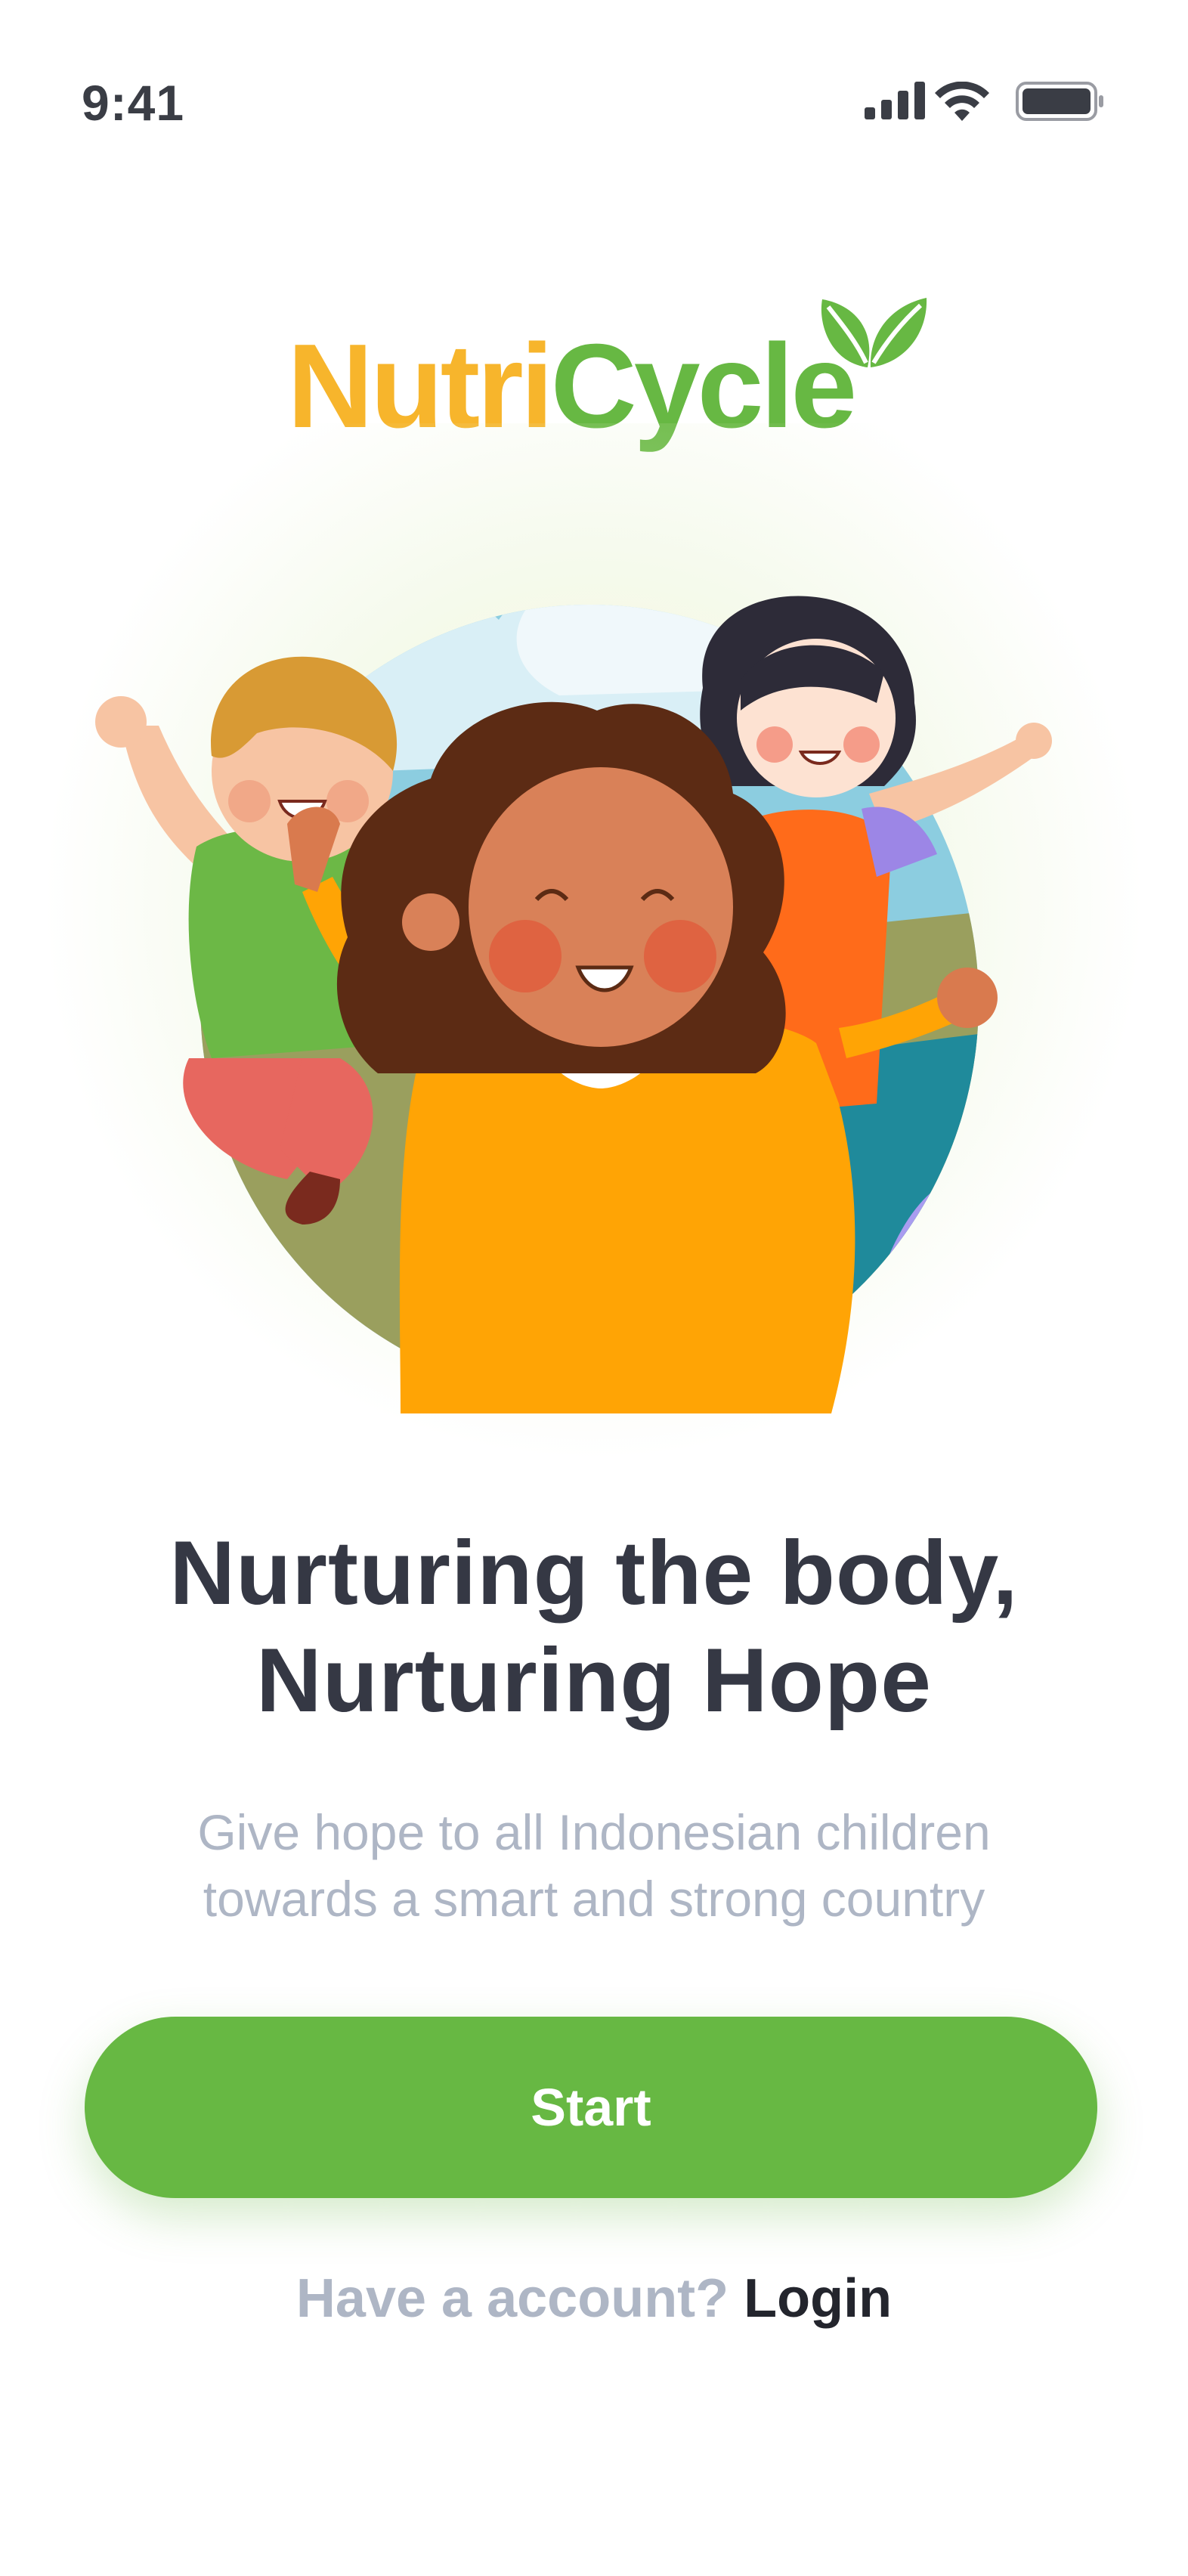  Describe the element at coordinates (594, 75) in the screenshot. I see `status-bar: 9:41` at that location.